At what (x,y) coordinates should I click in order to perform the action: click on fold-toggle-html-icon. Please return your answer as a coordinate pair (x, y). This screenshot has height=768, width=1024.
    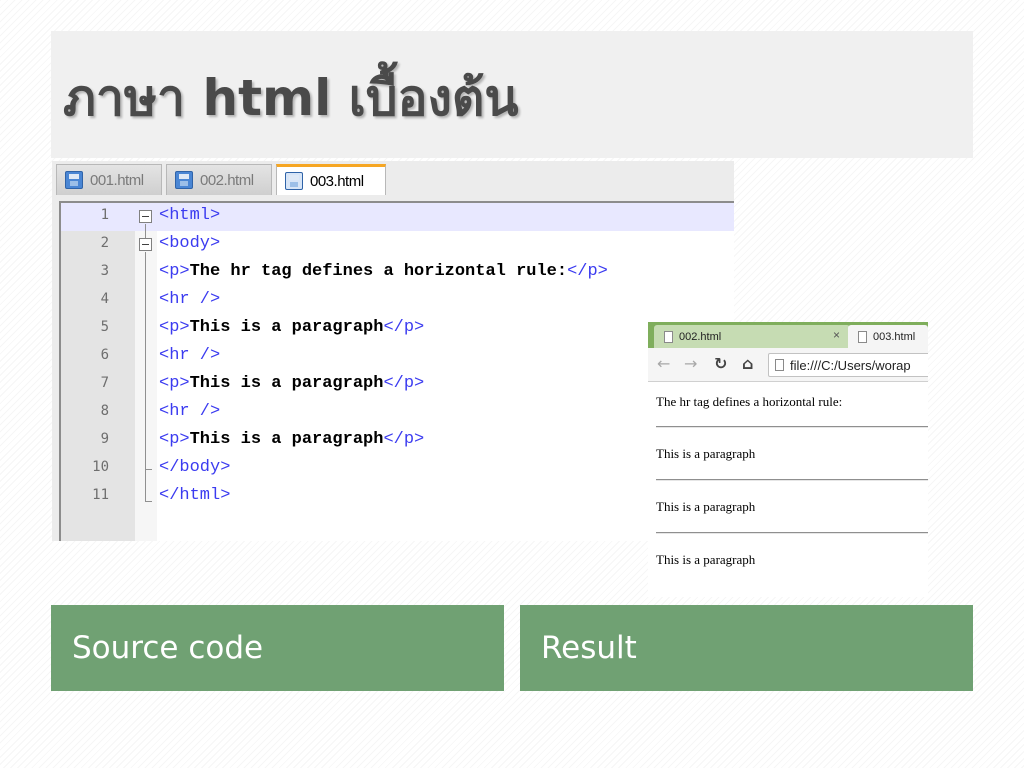
    Looking at the image, I should click on (145, 216).